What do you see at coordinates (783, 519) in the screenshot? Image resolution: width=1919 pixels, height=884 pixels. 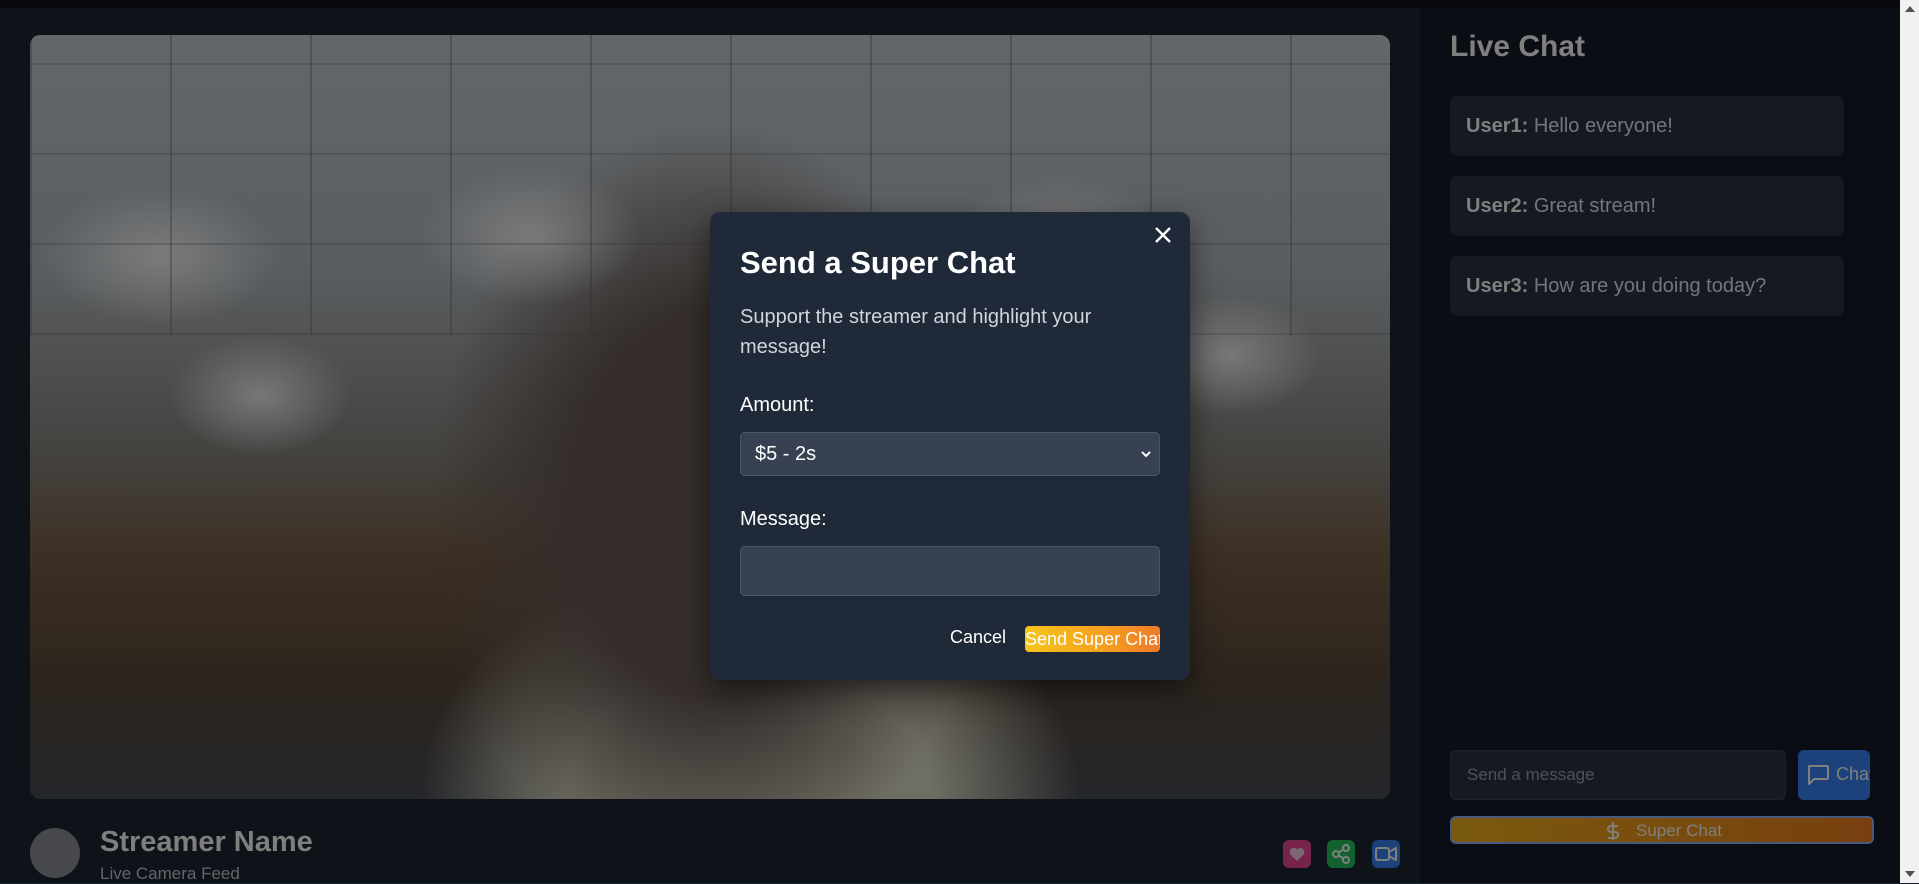 I see `message-label: Message:` at bounding box center [783, 519].